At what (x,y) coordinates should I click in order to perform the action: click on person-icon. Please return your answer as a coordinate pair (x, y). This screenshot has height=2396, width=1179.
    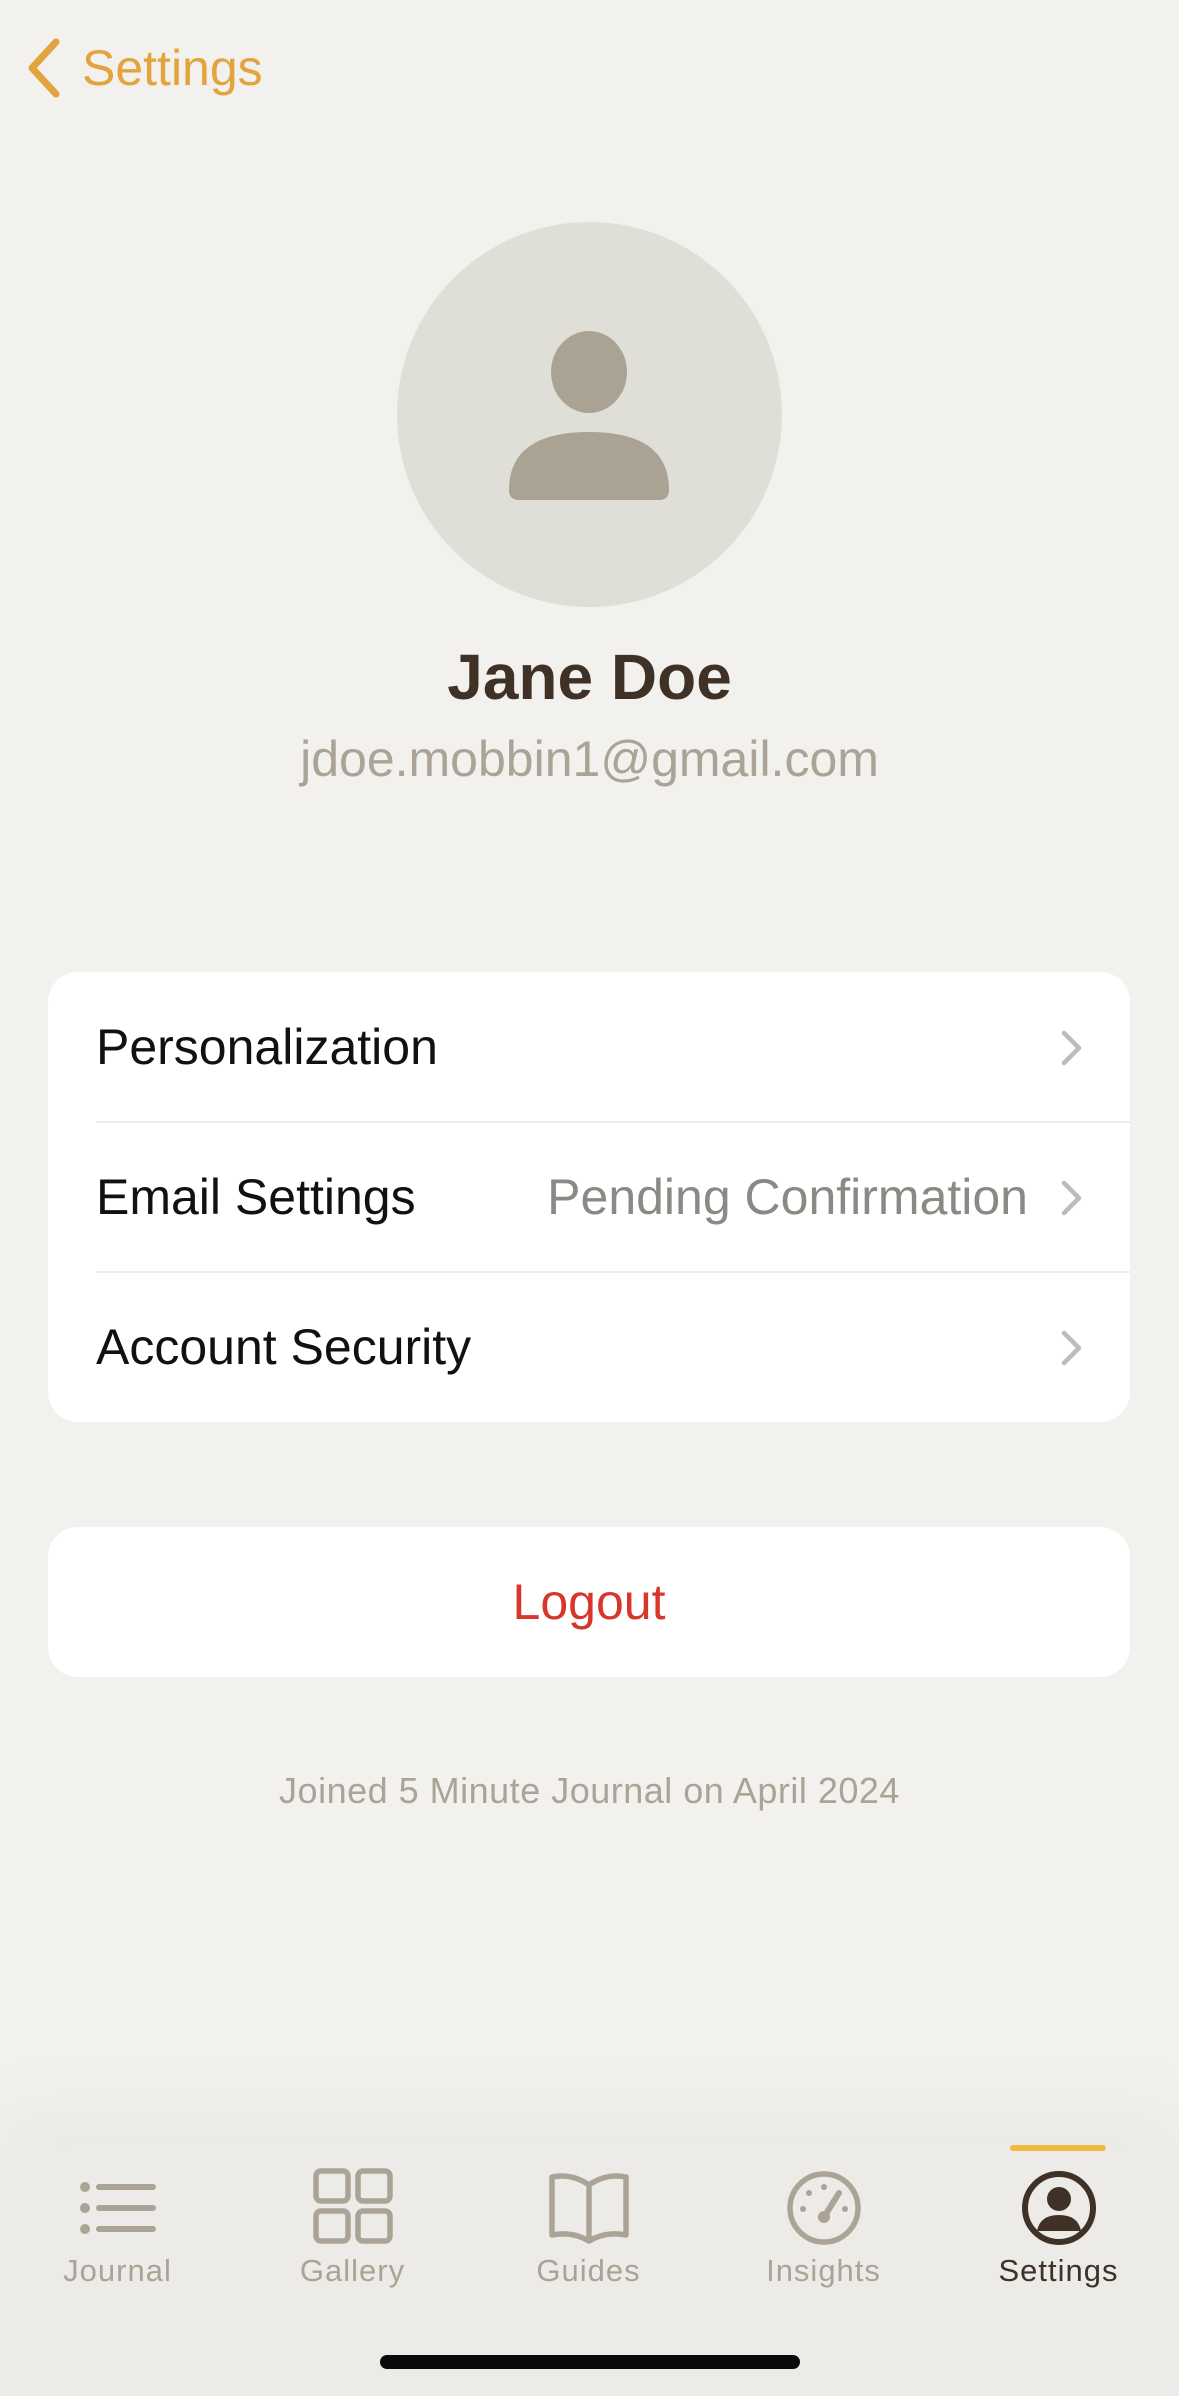
    Looking at the image, I should click on (589, 415).